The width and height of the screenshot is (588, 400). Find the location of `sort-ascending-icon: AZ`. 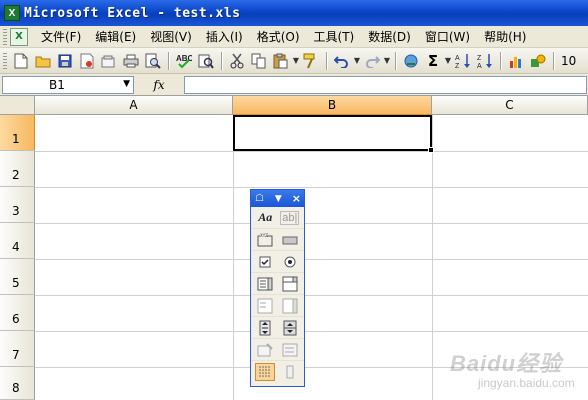

sort-ascending-icon: AZ is located at coordinates (463, 61).